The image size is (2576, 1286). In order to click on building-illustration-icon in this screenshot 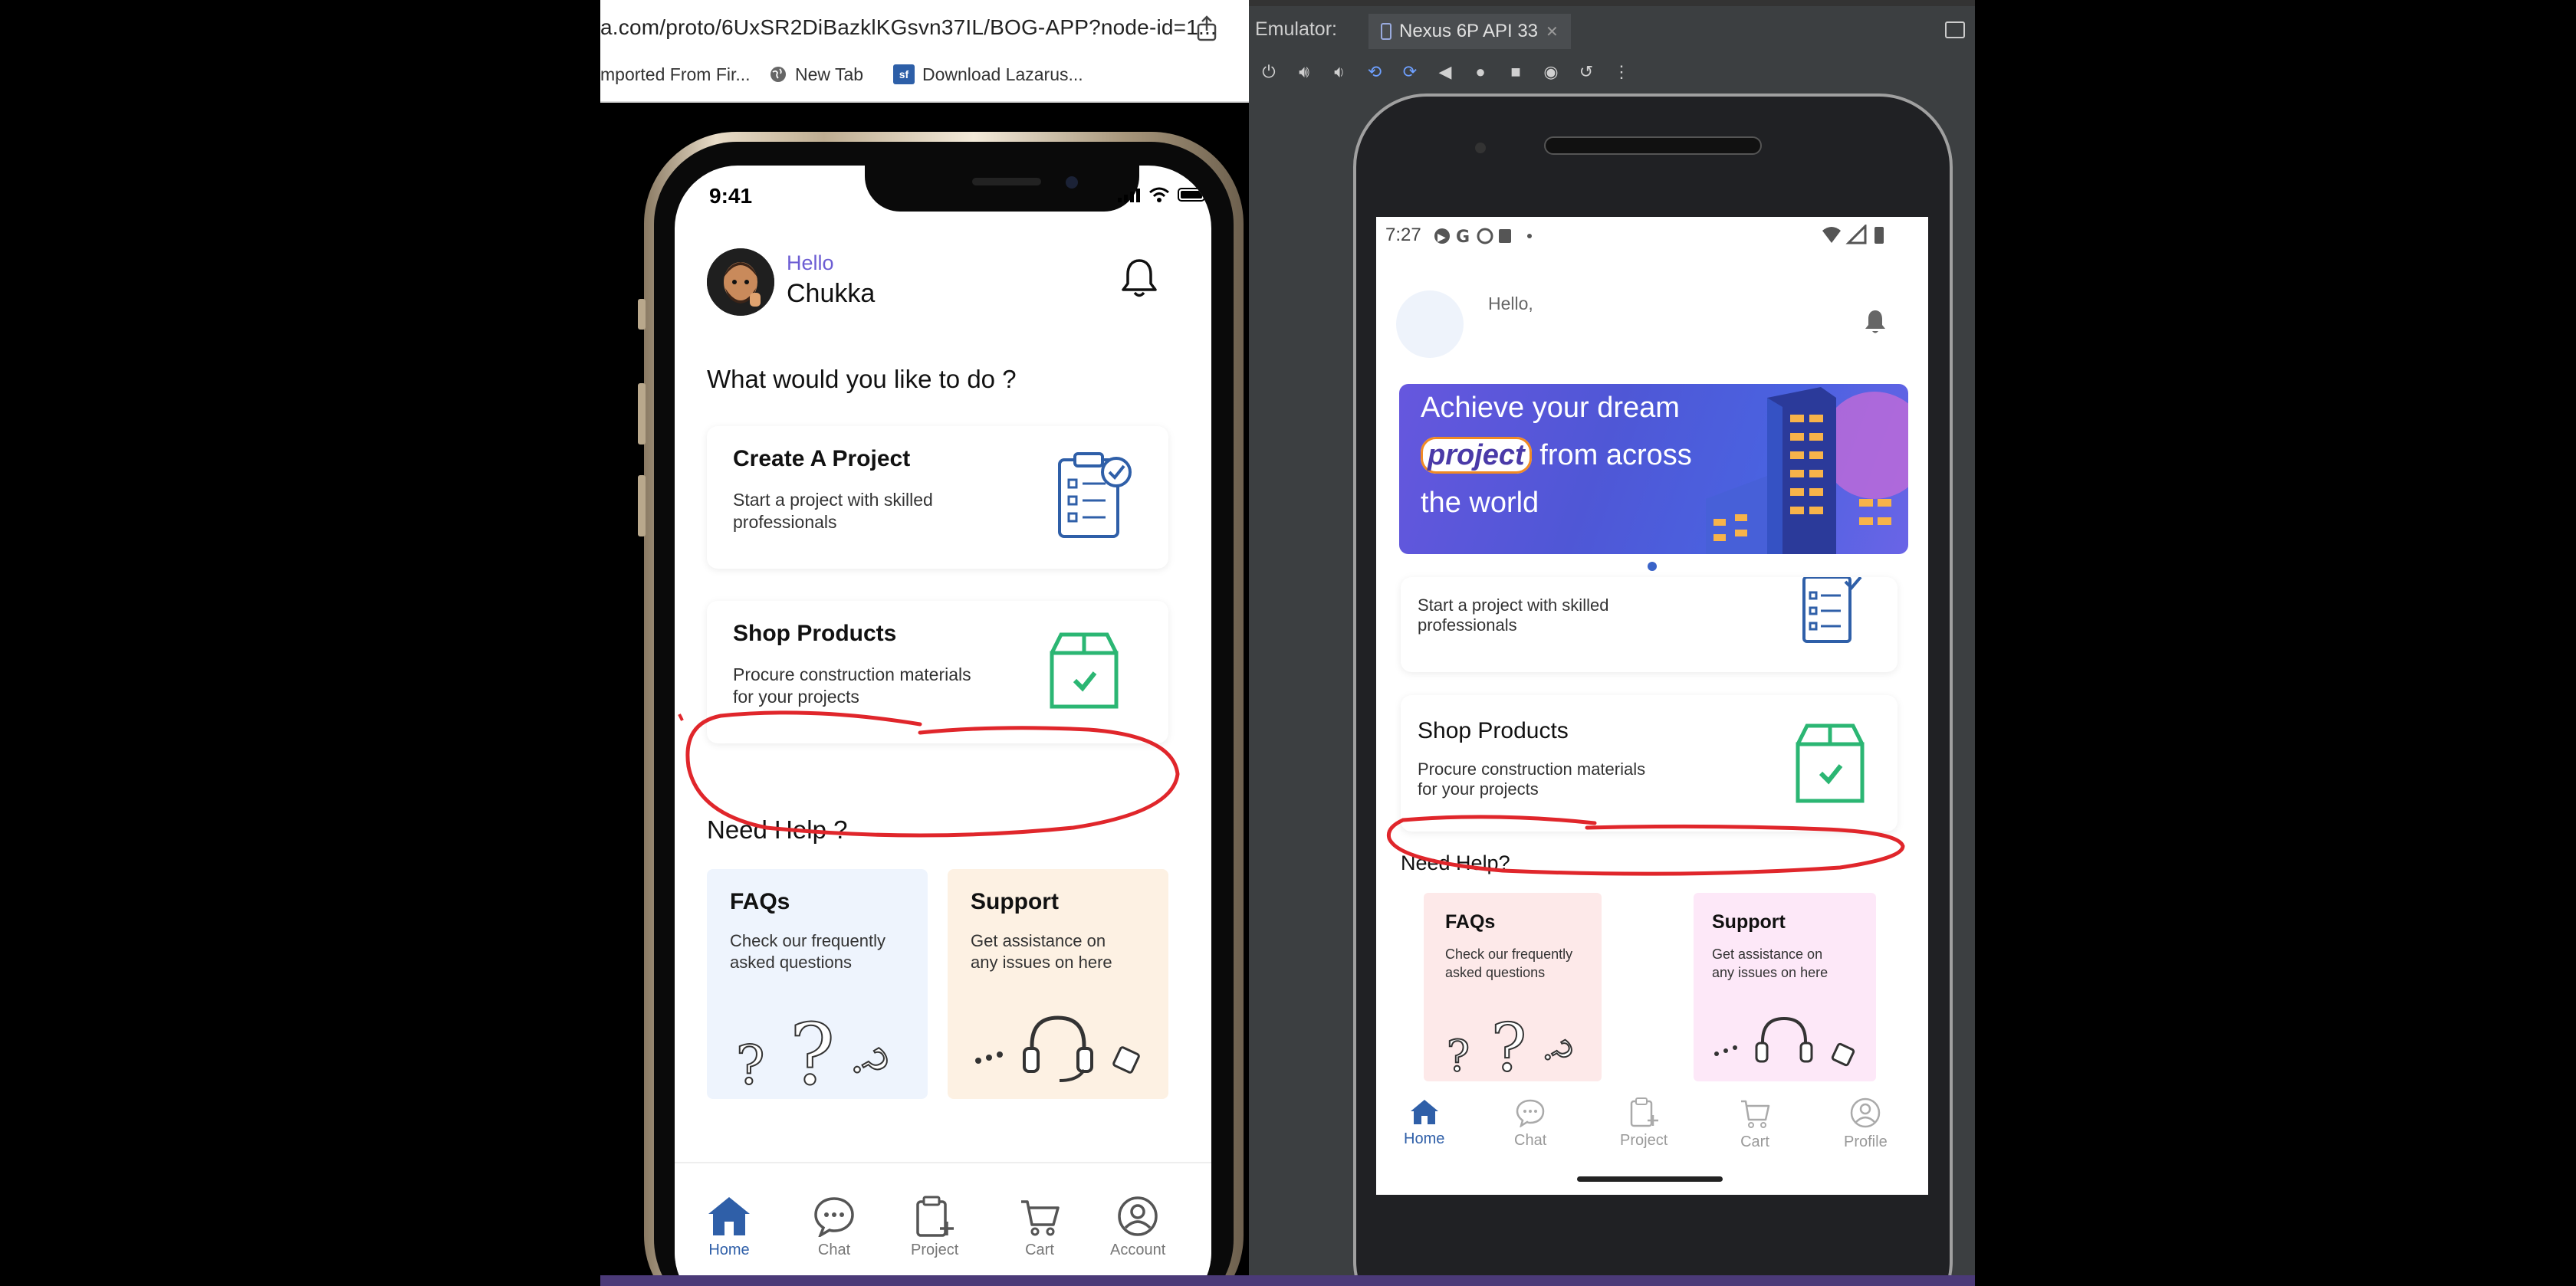, I will do `click(1807, 470)`.